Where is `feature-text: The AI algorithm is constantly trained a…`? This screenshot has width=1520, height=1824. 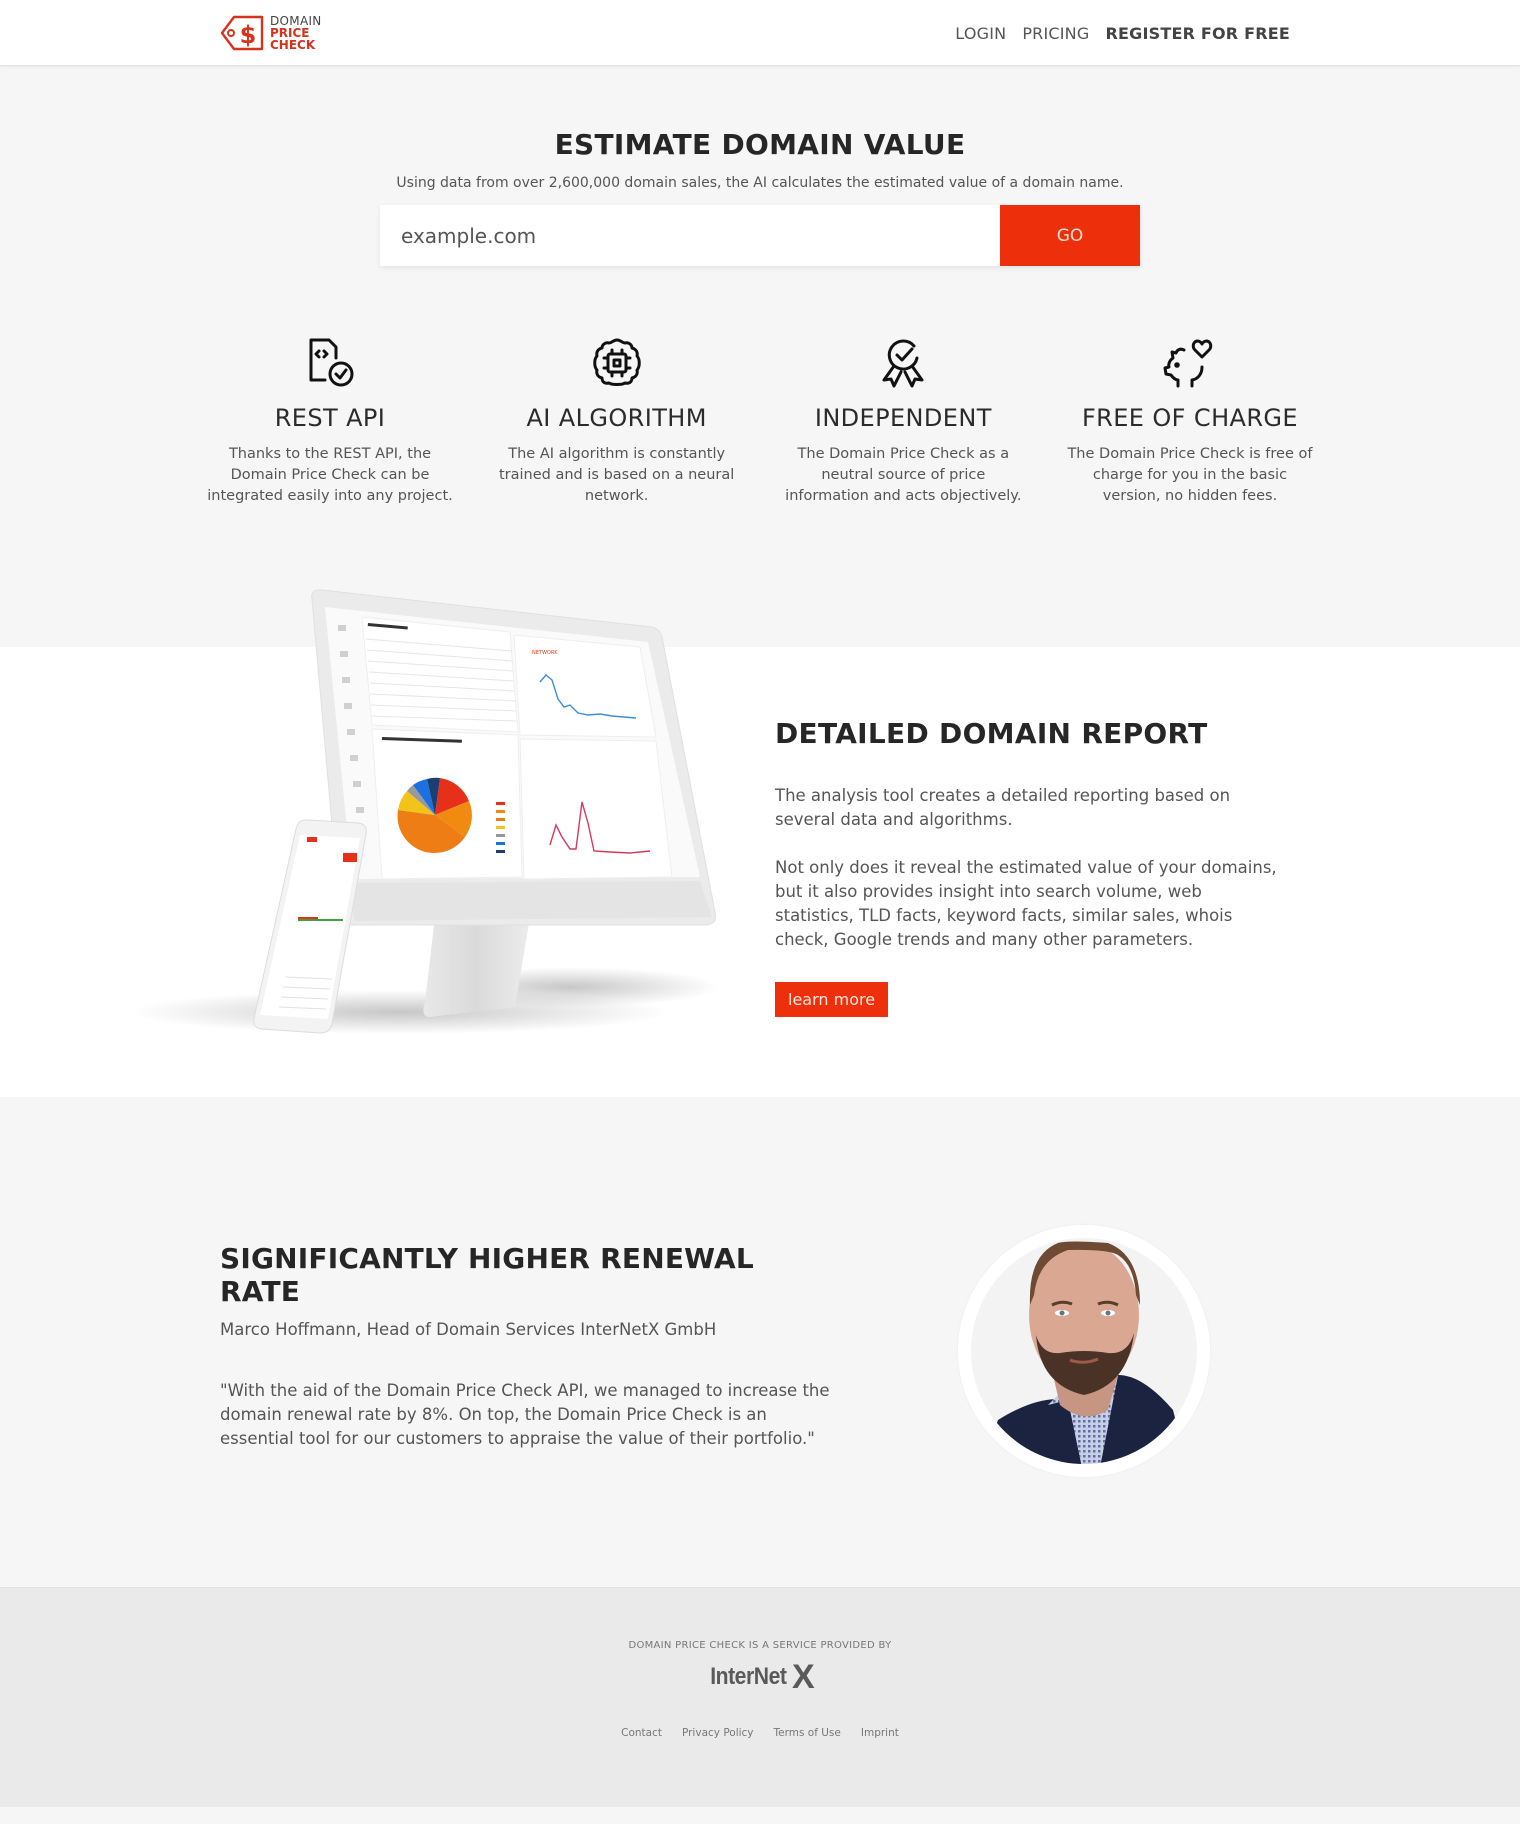 feature-text: The AI algorithm is constantly trained a… is located at coordinates (617, 475).